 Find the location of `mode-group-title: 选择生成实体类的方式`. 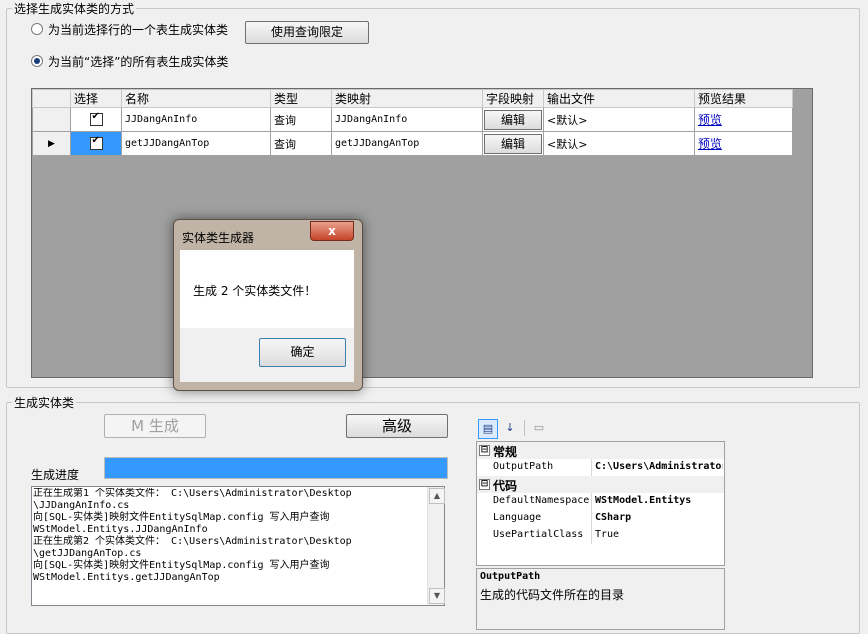

mode-group-title: 选择生成实体类的方式 is located at coordinates (74, 8).